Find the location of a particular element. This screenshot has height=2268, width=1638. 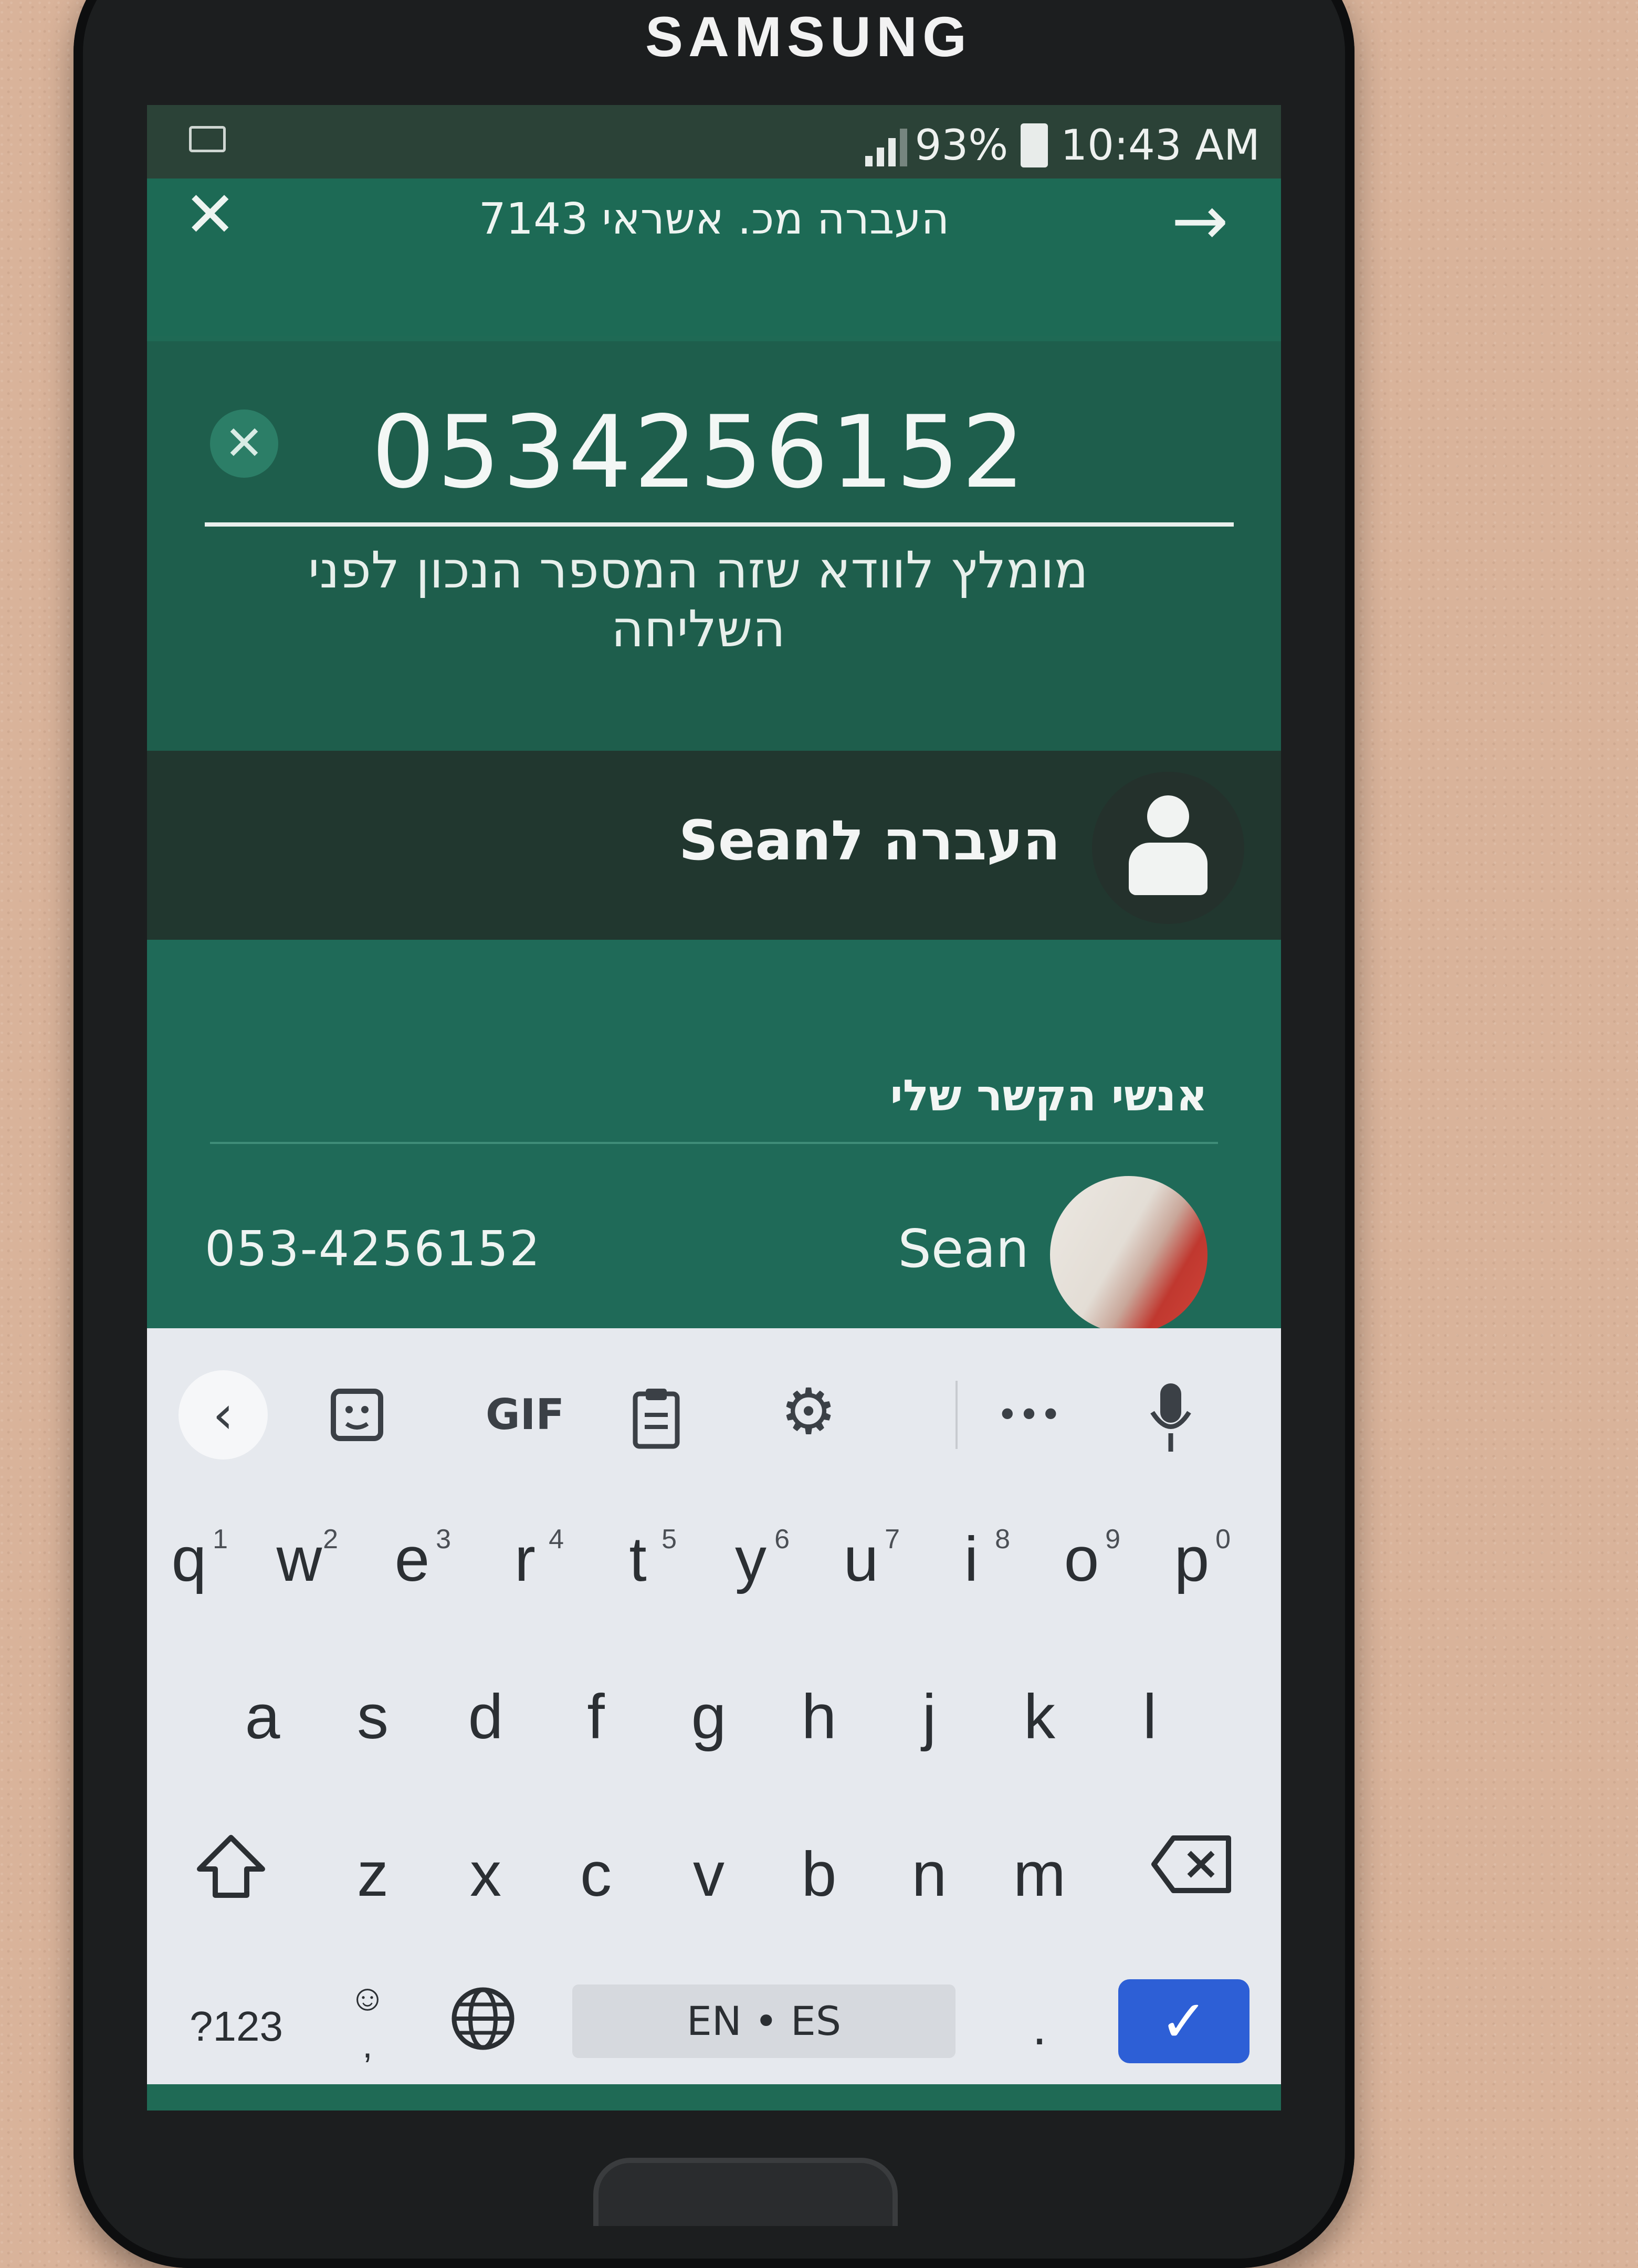

microphone-icon is located at coordinates (1171, 1422).